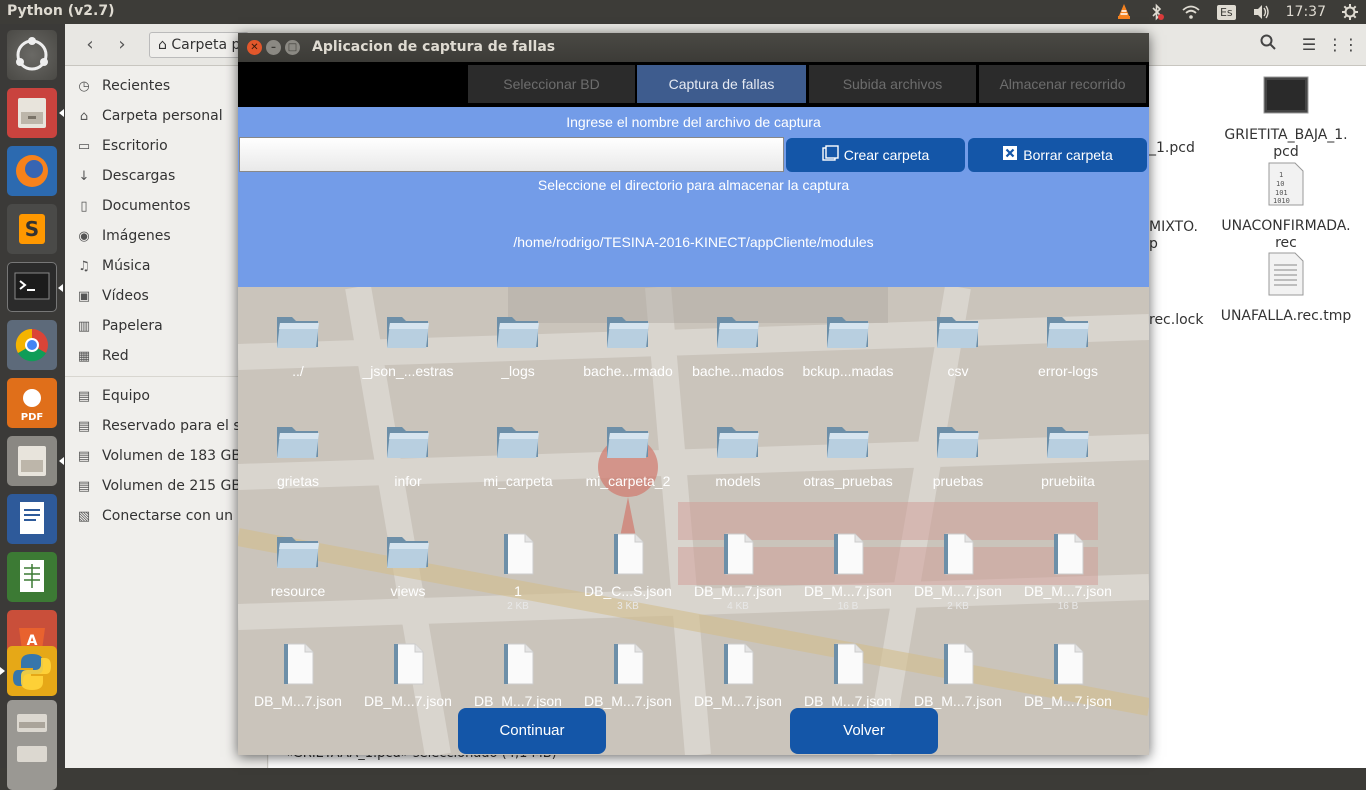 The width and height of the screenshot is (1366, 790). Describe the element at coordinates (112, 396) in the screenshot. I see `sidebar-item: ▤ Equipo` at that location.